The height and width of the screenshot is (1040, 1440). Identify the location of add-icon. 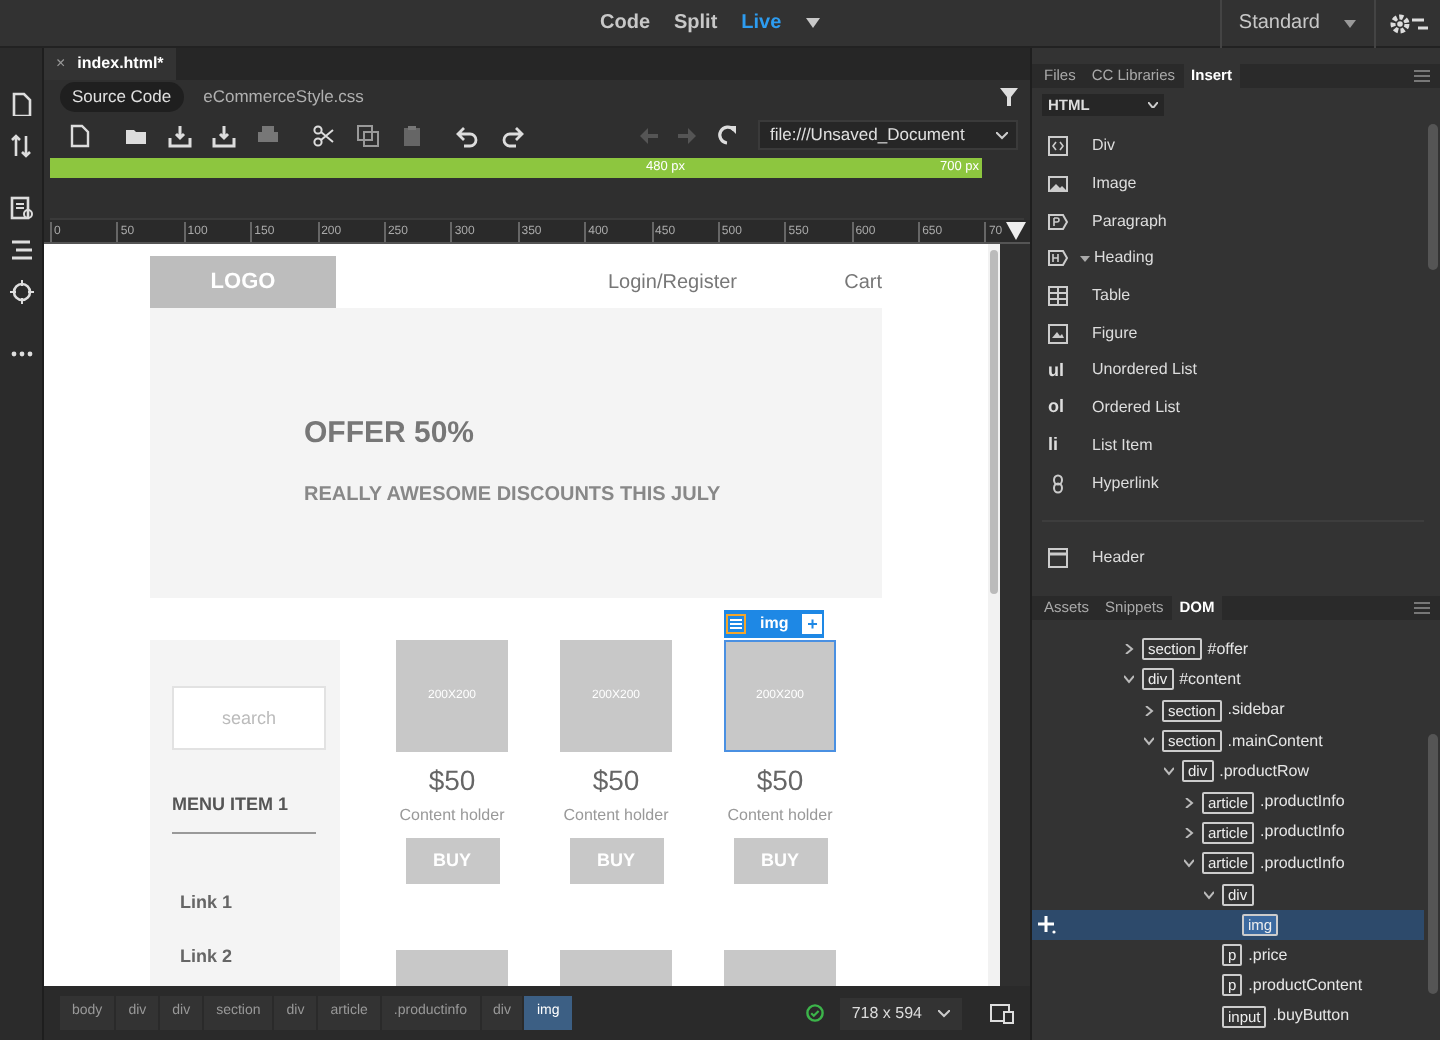
(1047, 924).